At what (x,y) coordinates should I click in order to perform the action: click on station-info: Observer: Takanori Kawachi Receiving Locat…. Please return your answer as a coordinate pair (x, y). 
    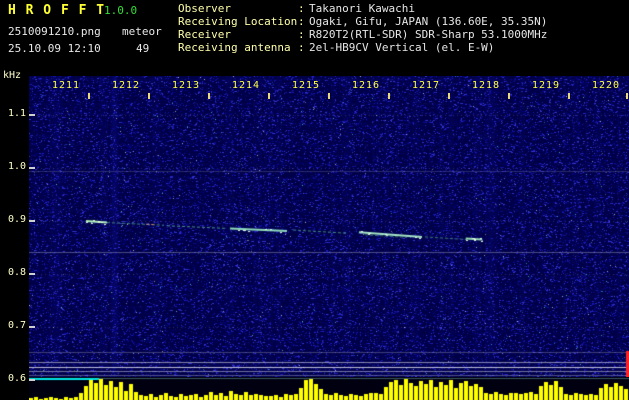
    Looking at the image, I should click on (362, 28).